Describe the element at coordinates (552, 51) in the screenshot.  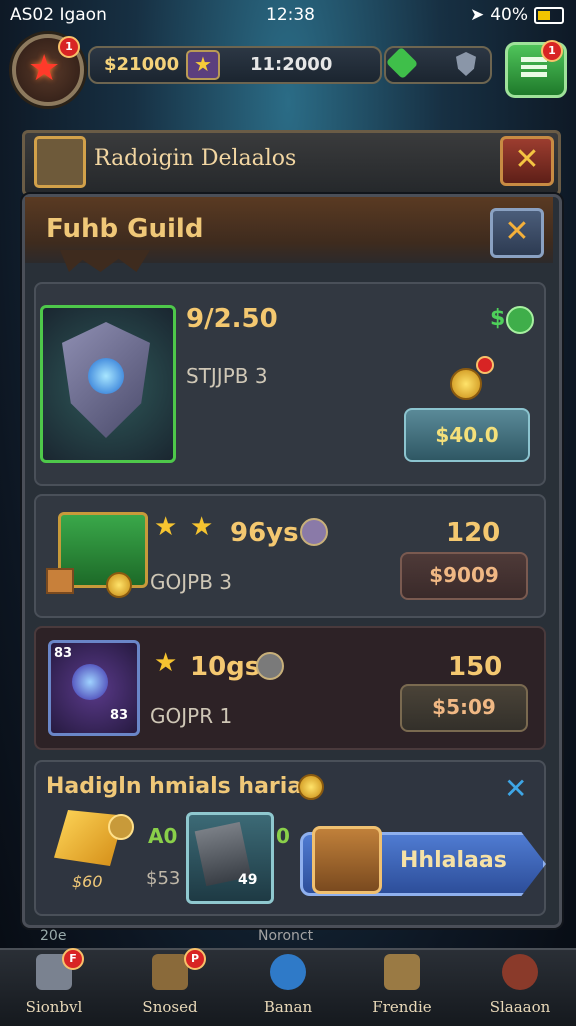
I see `menu-badge: 1` at that location.